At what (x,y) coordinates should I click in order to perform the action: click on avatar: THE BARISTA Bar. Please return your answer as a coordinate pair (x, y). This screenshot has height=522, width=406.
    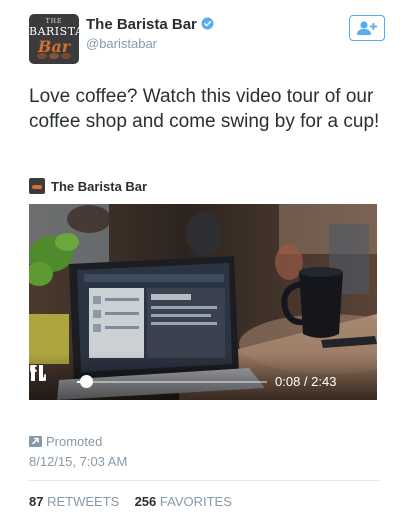
    Looking at the image, I should click on (54, 39).